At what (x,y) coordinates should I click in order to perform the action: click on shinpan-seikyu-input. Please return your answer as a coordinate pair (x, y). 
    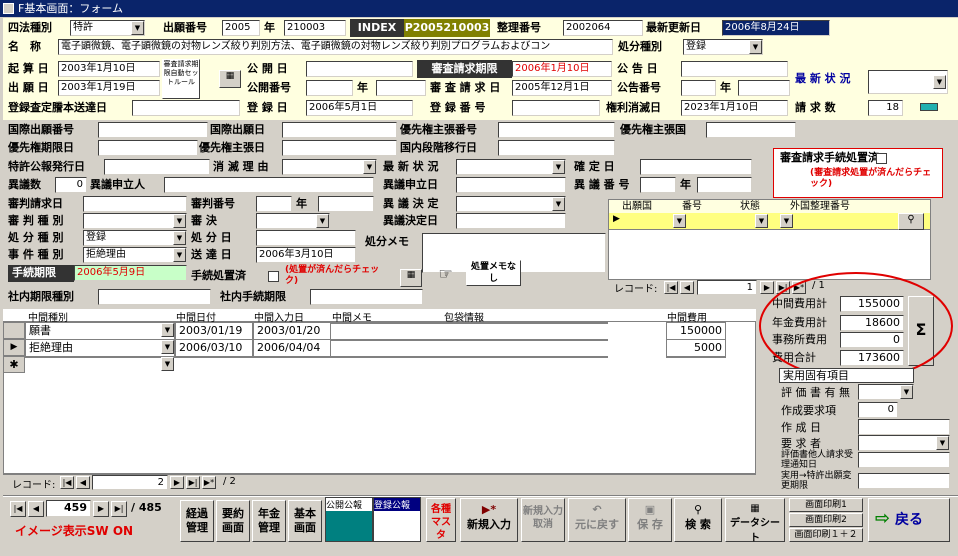
    Looking at the image, I should click on (135, 204).